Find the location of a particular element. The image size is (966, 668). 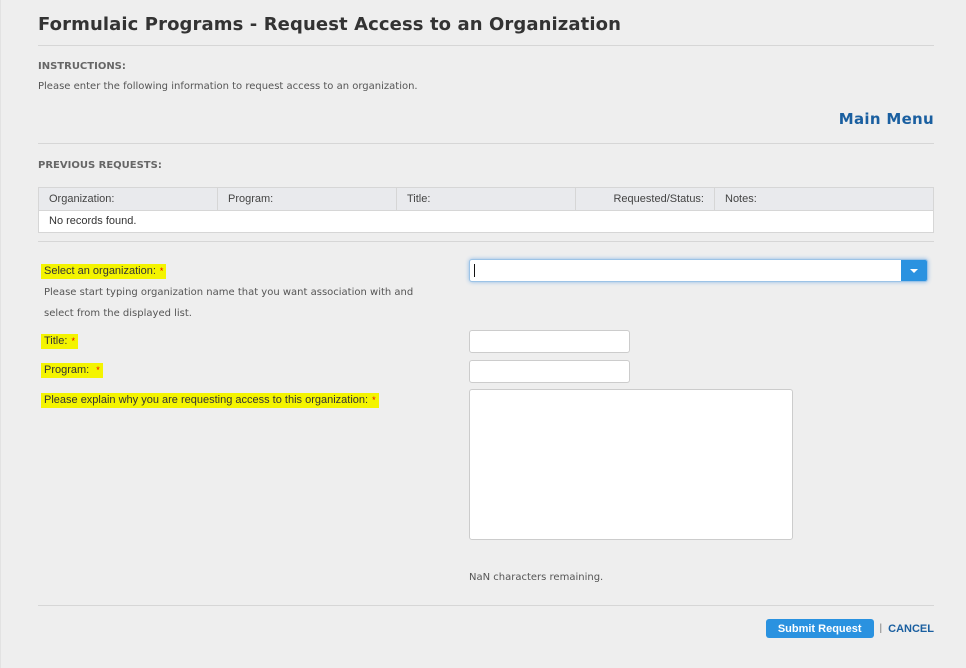

program-combobox is located at coordinates (549, 371).